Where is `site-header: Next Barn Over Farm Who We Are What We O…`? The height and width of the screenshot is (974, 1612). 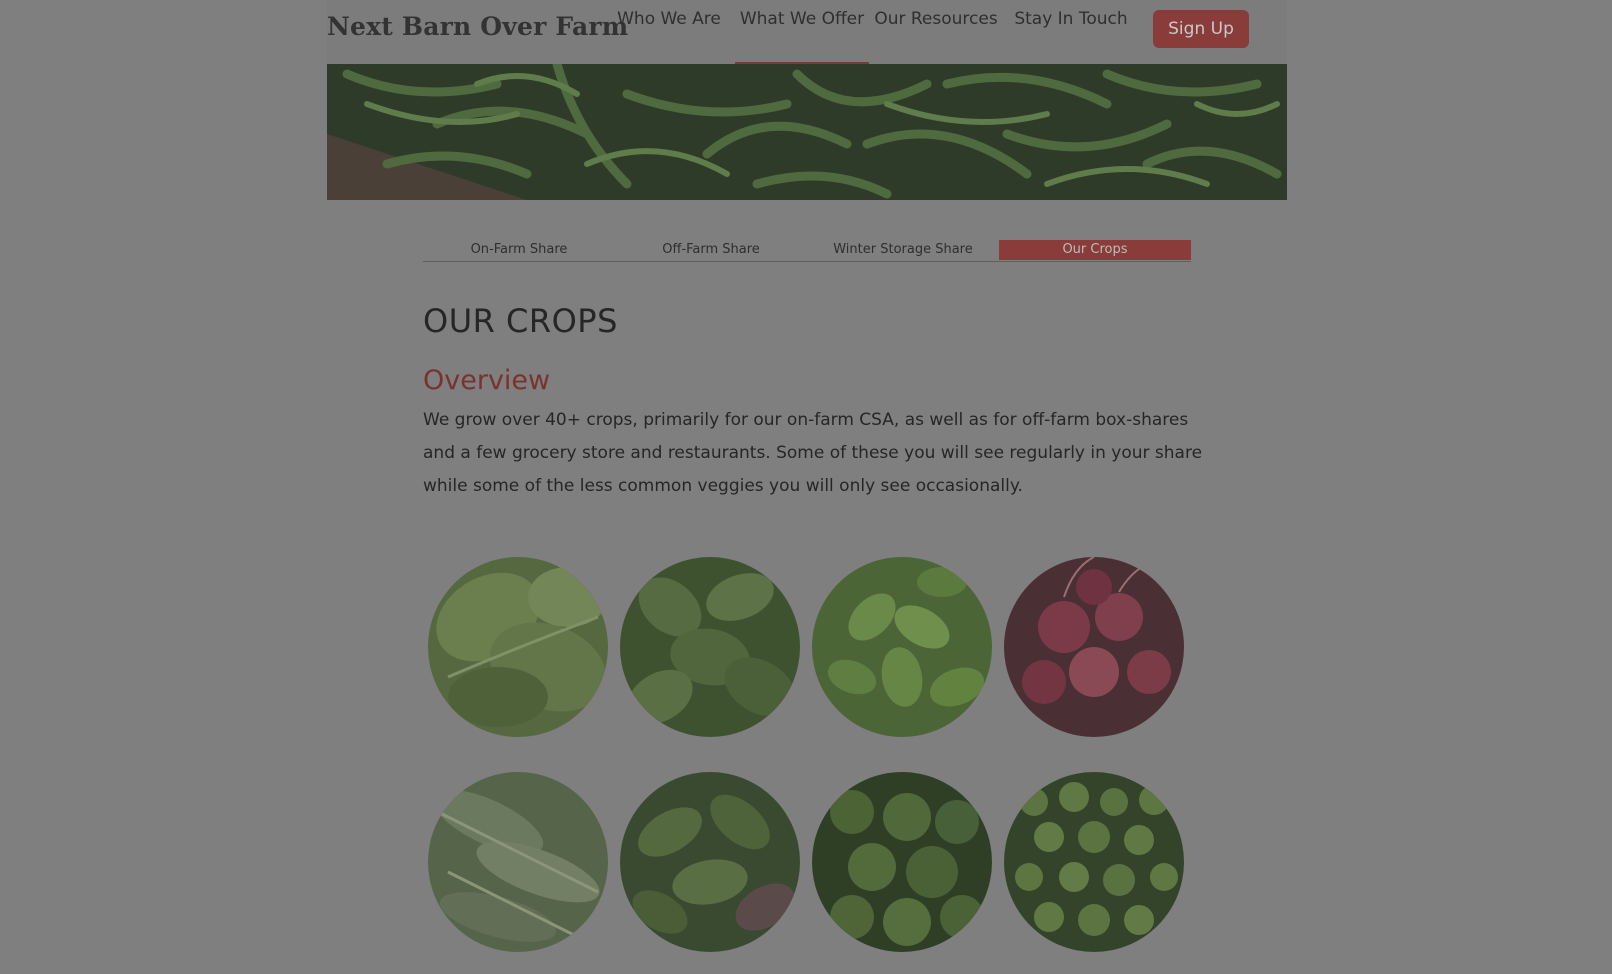 site-header: Next Barn Over Farm Who We Are What We O… is located at coordinates (807, 32).